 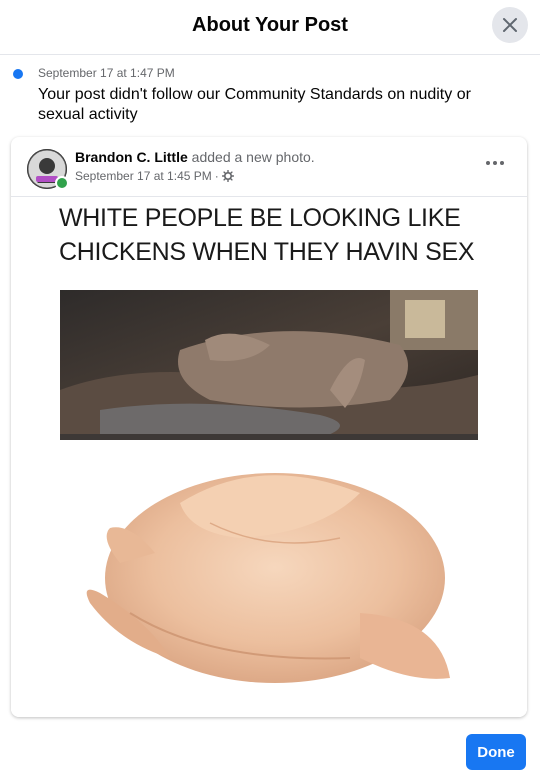 What do you see at coordinates (143, 176) in the screenshot?
I see `post-timestamp: September 17 at 1:45 PM` at bounding box center [143, 176].